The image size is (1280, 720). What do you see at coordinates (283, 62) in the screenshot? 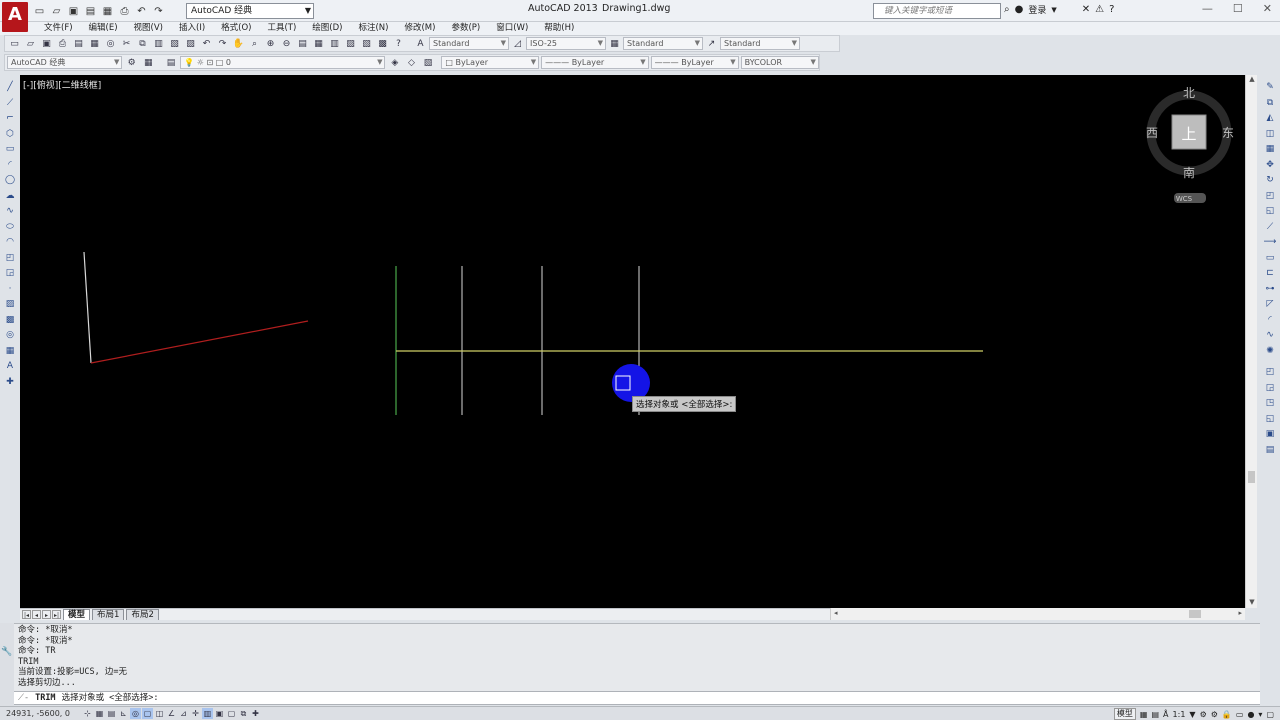
I see `layer-select: 💡 ☼ ⊡ □ 0 ▼` at bounding box center [283, 62].